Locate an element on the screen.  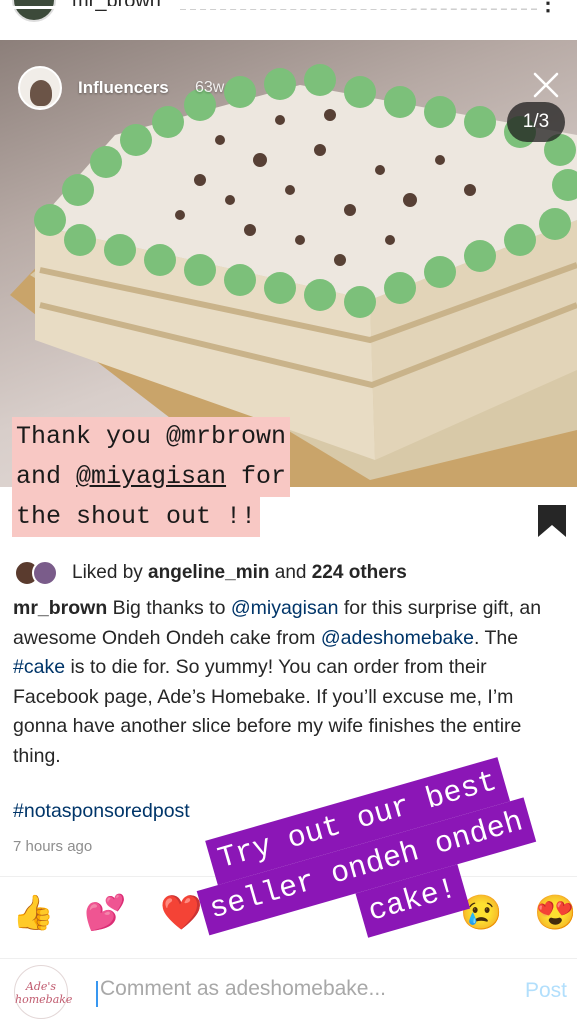
story-progress-fill is located at coordinates (210, 7).